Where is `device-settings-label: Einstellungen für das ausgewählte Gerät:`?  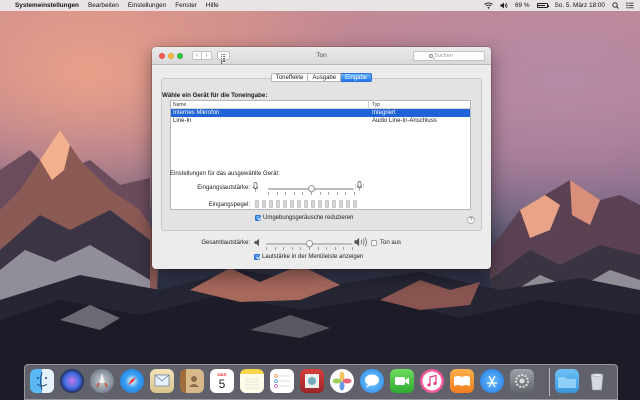 device-settings-label: Einstellungen für das ausgewählte Gerät: is located at coordinates (225, 174).